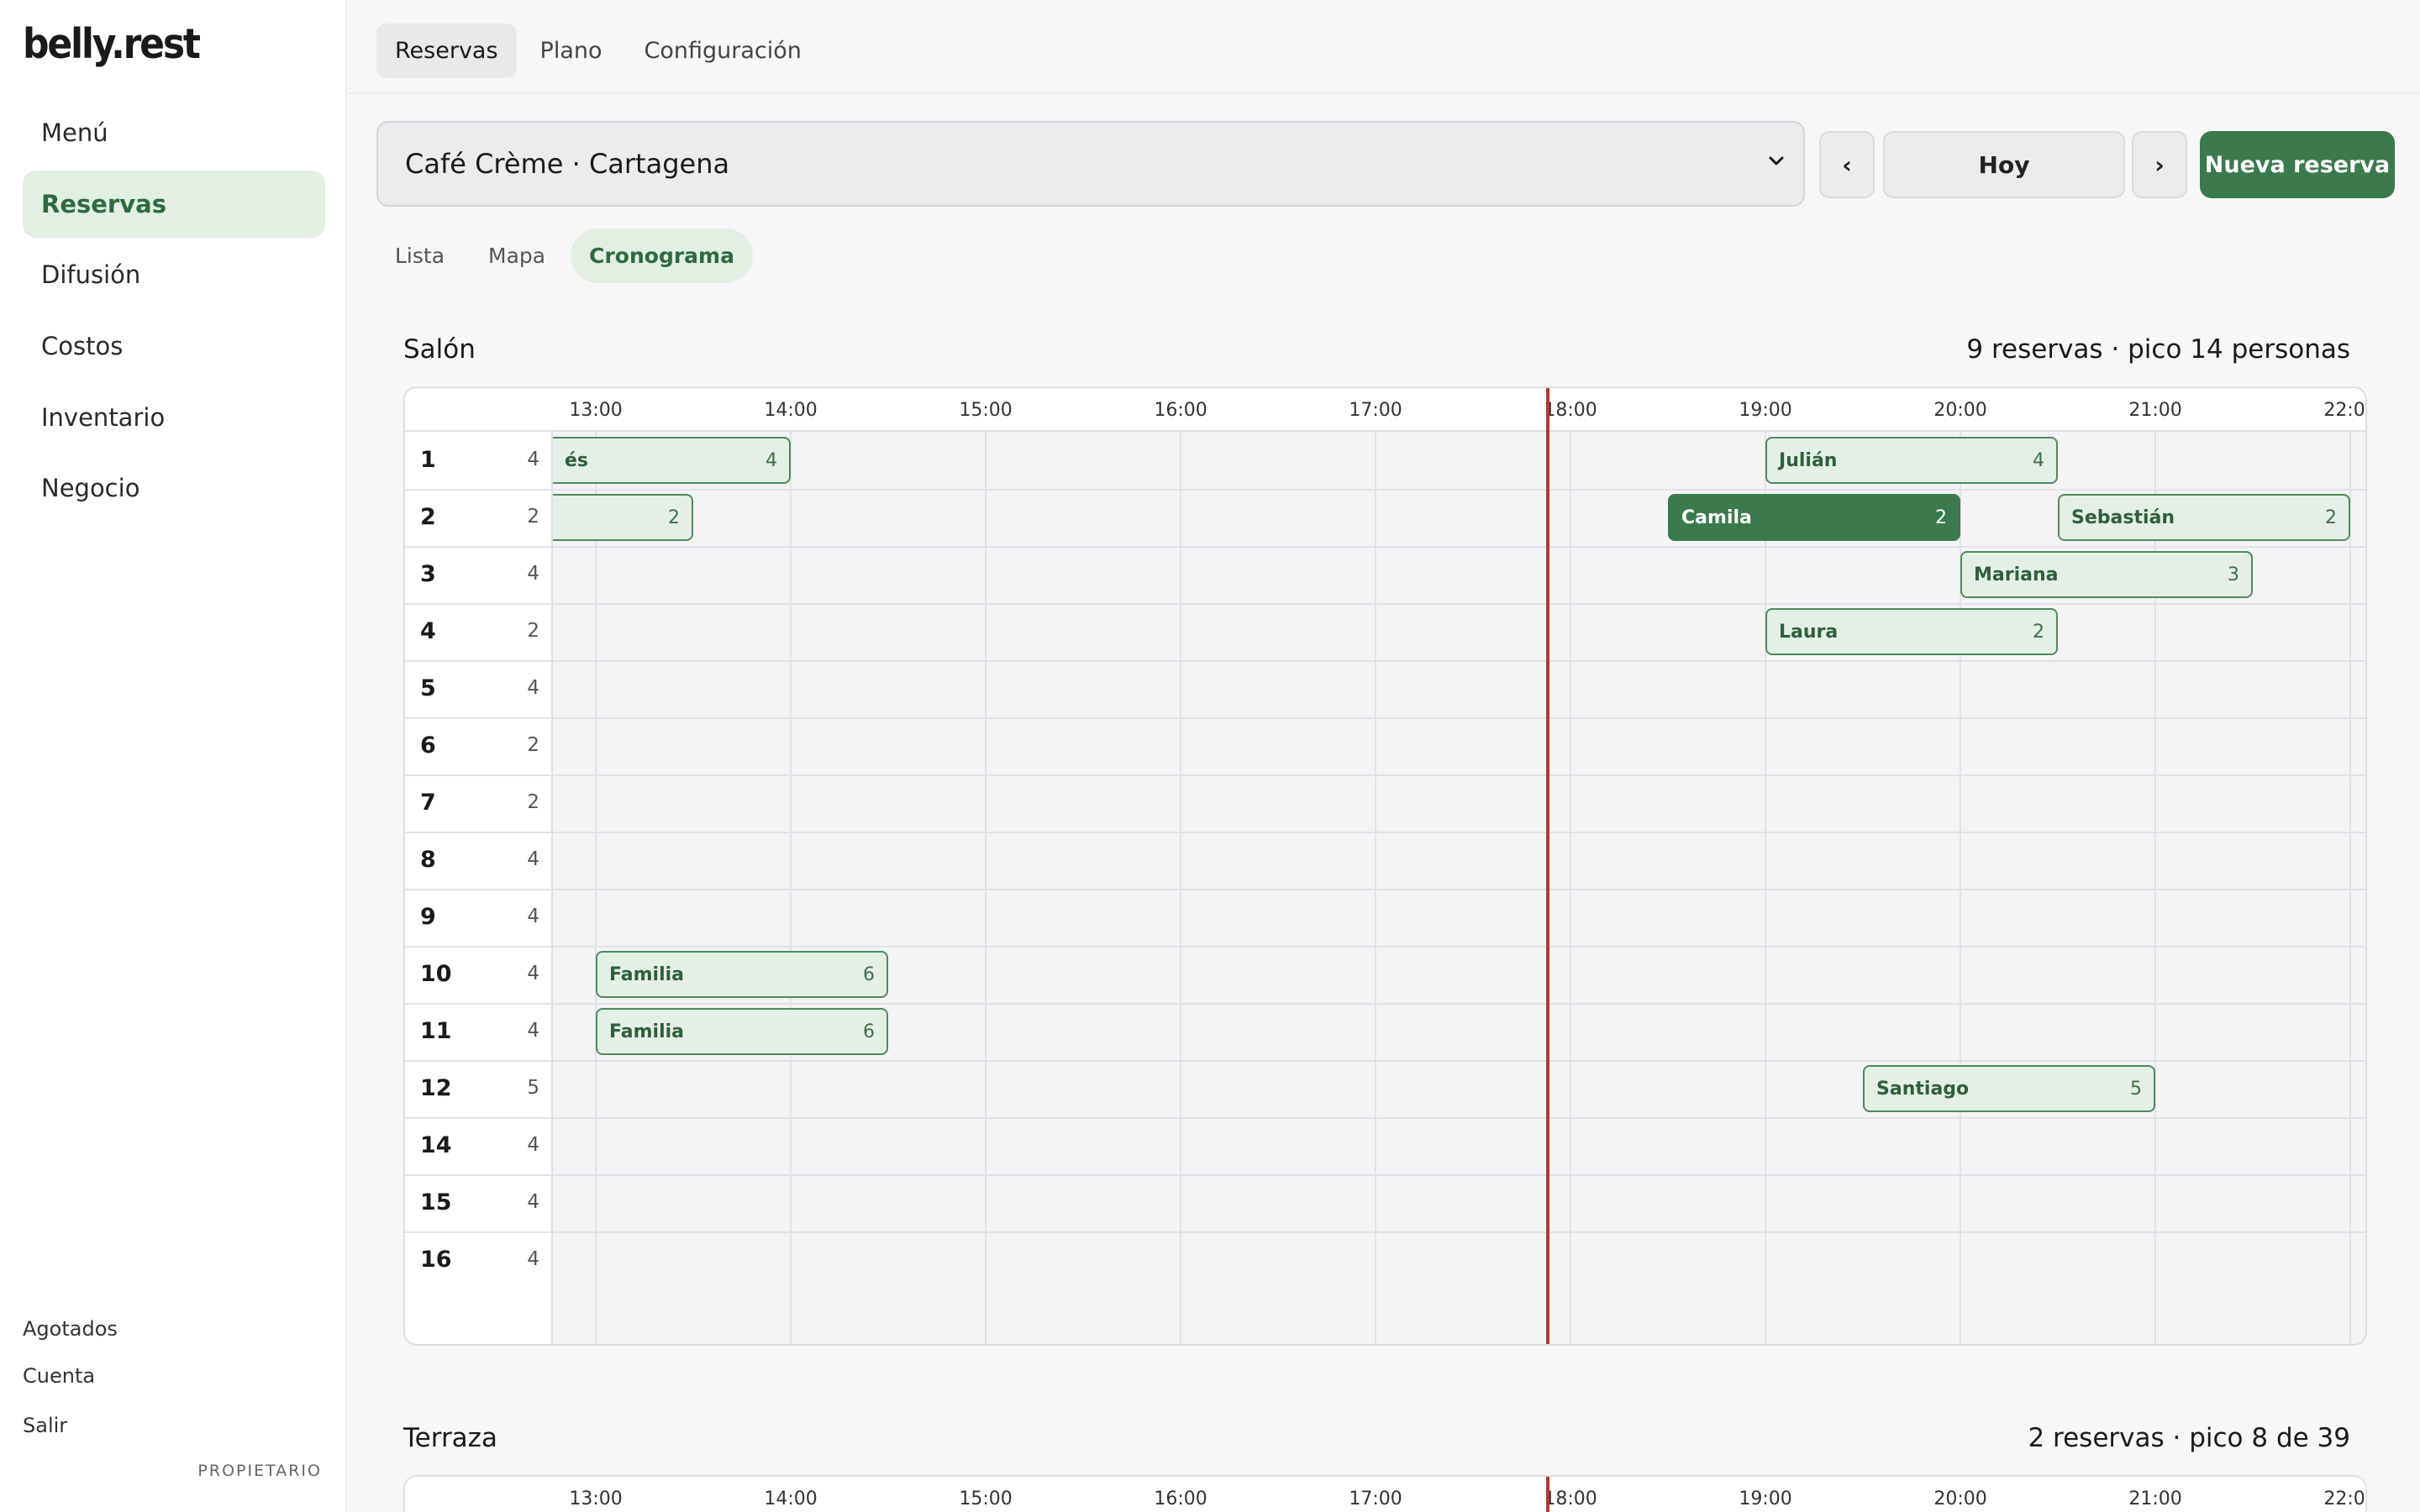 The height and width of the screenshot is (1512, 2420). What do you see at coordinates (1960, 1498) in the screenshot?
I see `hour-tick-label: 20:00` at bounding box center [1960, 1498].